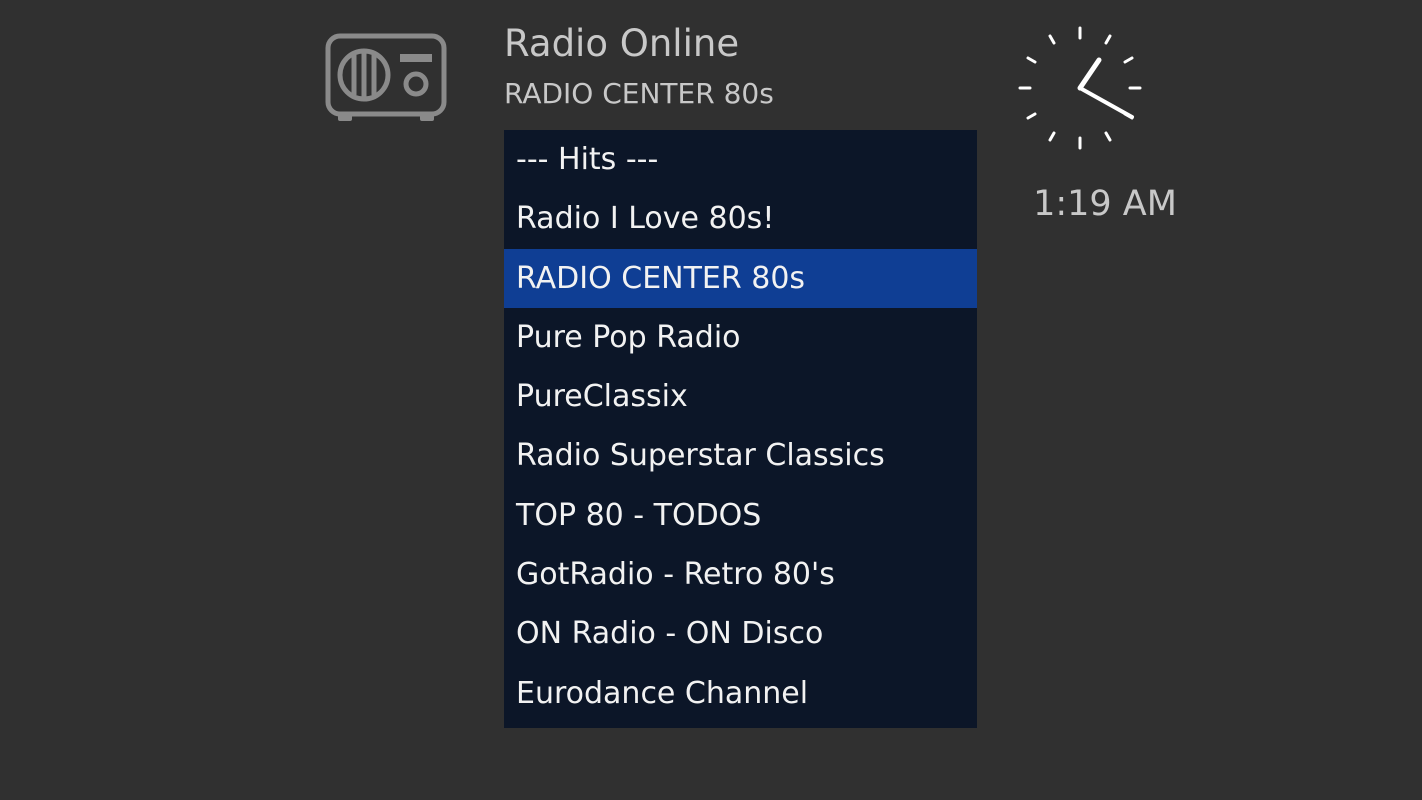 This screenshot has width=1422, height=800. I want to click on clock-time: 1:19 AM, so click(1105, 204).